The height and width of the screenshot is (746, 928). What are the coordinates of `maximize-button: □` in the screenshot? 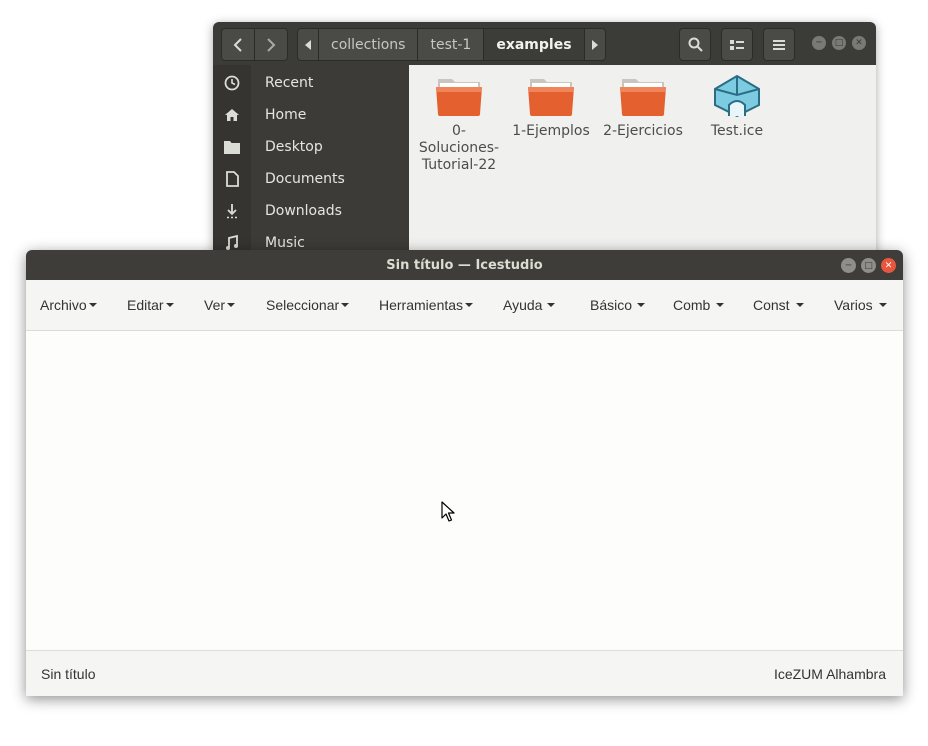 It's located at (839, 43).